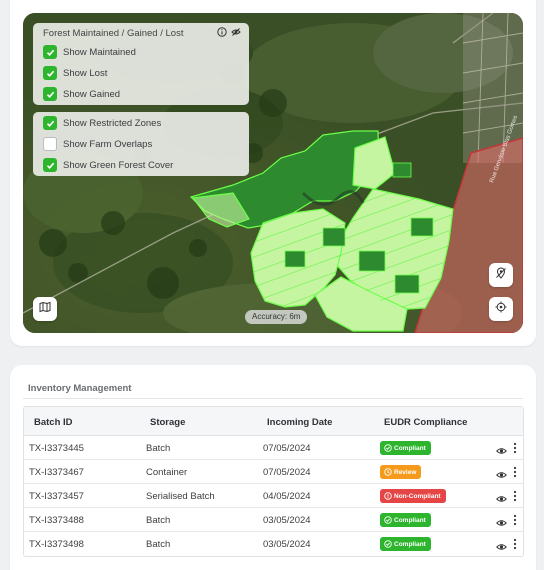 The height and width of the screenshot is (570, 544). I want to click on column-header-storage: Storage, so click(167, 422).